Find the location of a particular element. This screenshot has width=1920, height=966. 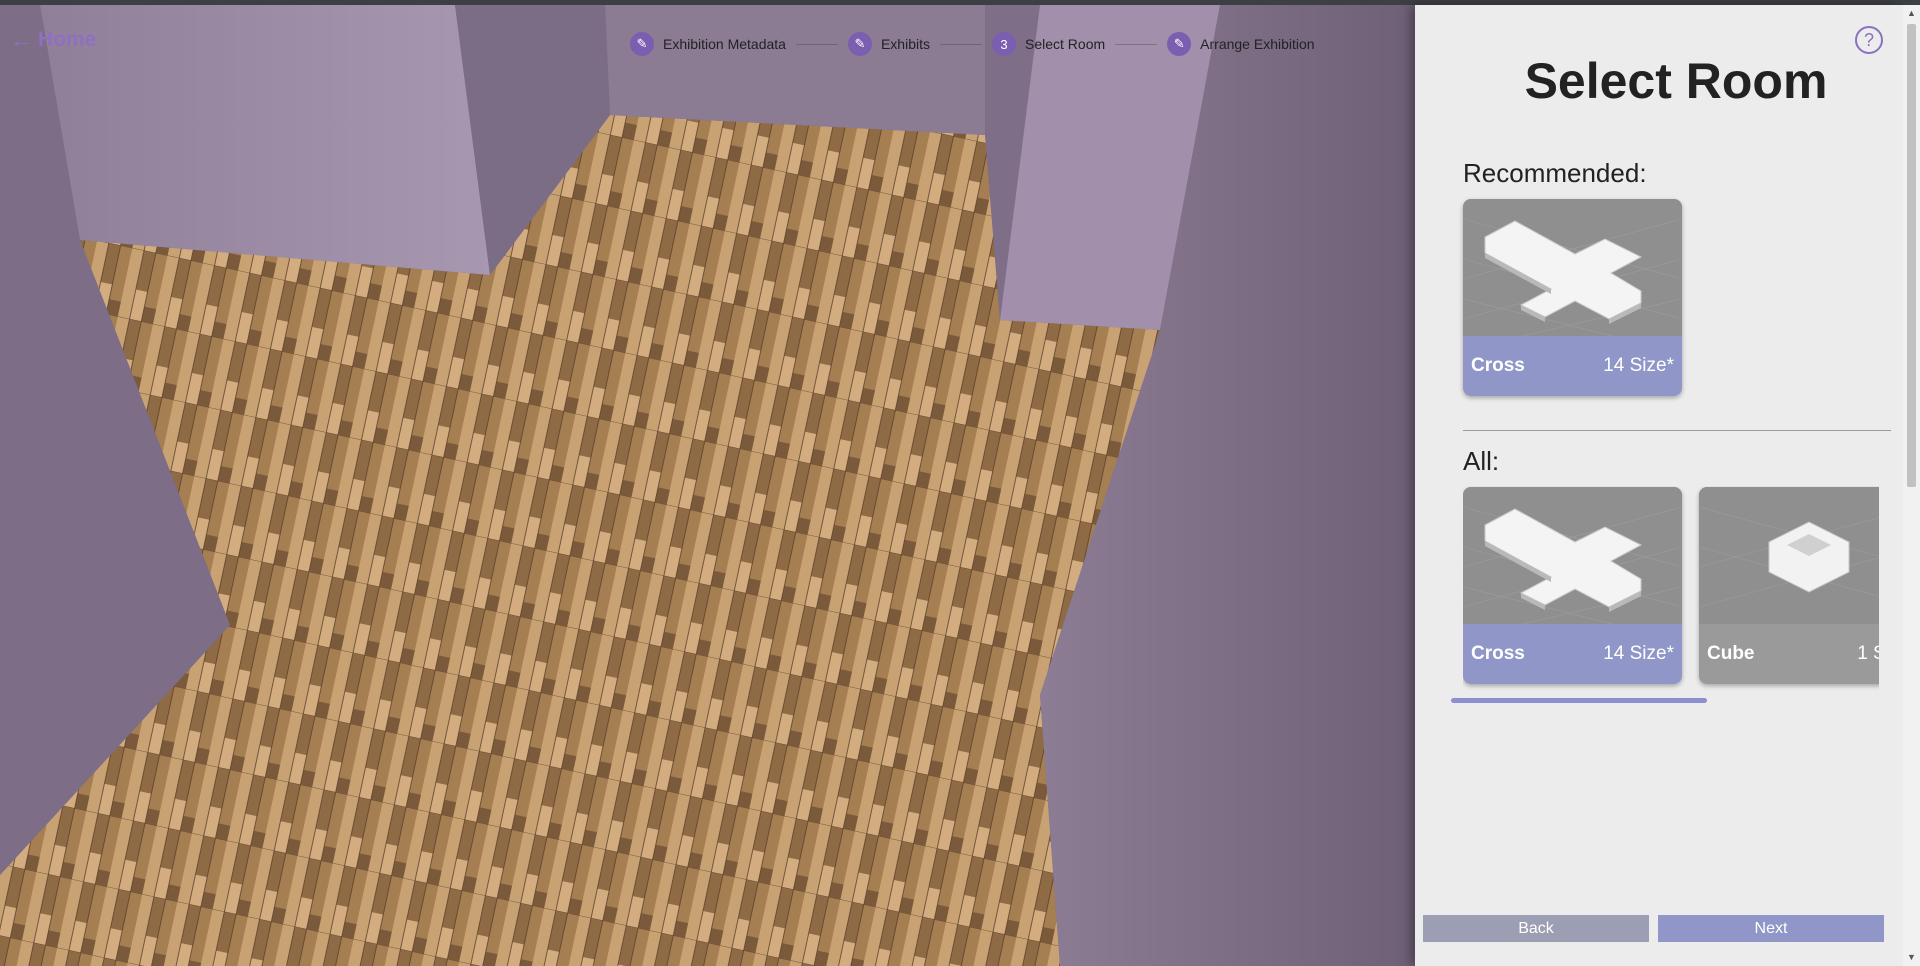

vertical-scrollbar: ▲ ▼ is located at coordinates (1911, 485).